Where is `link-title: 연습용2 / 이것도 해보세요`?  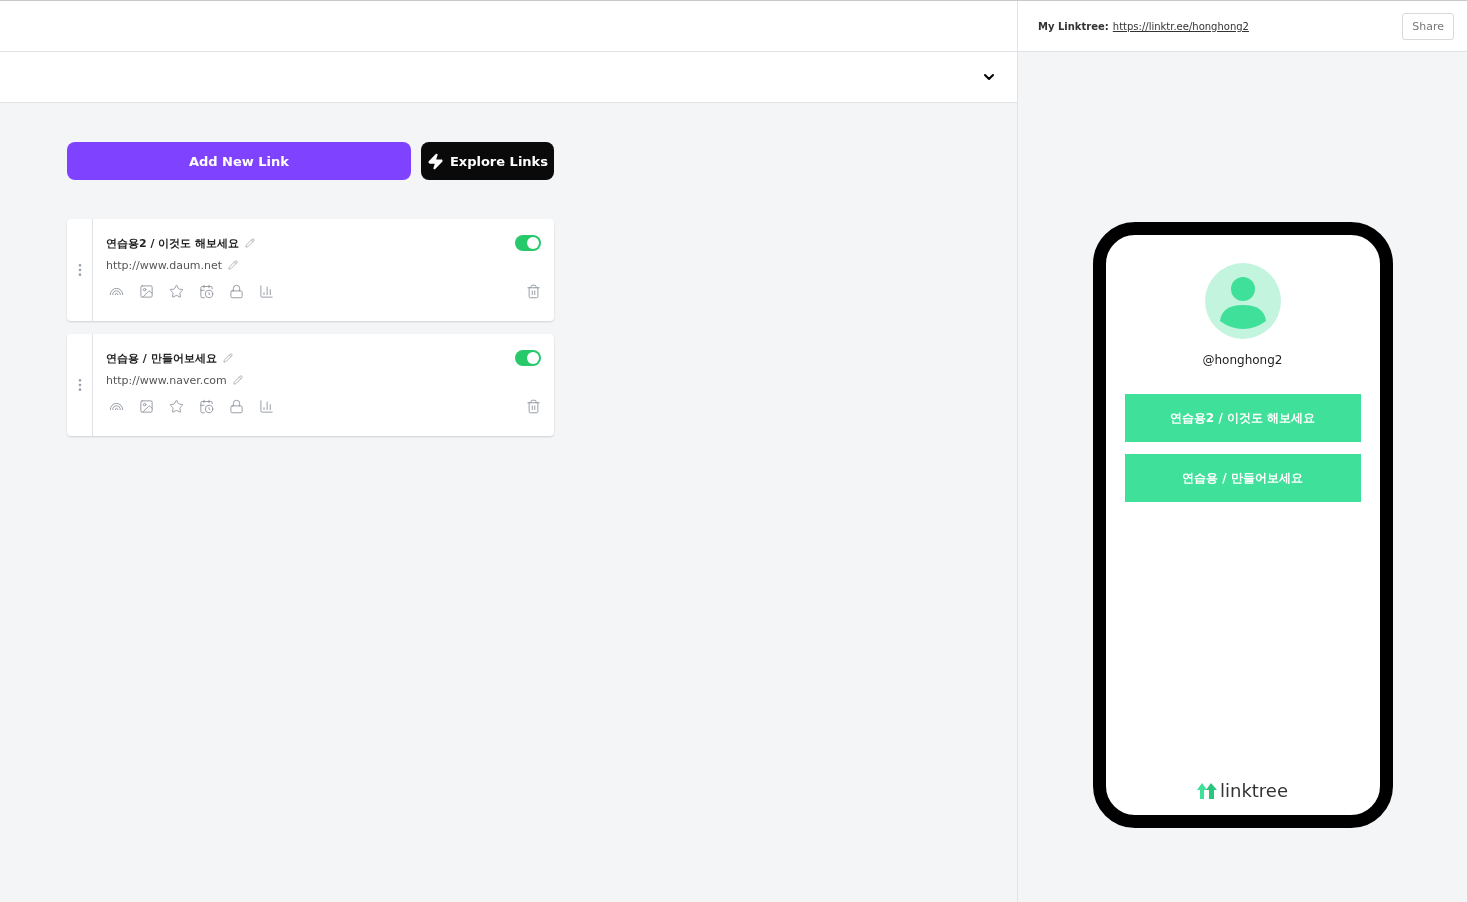 link-title: 연습용2 / 이것도 해보세요 is located at coordinates (173, 243).